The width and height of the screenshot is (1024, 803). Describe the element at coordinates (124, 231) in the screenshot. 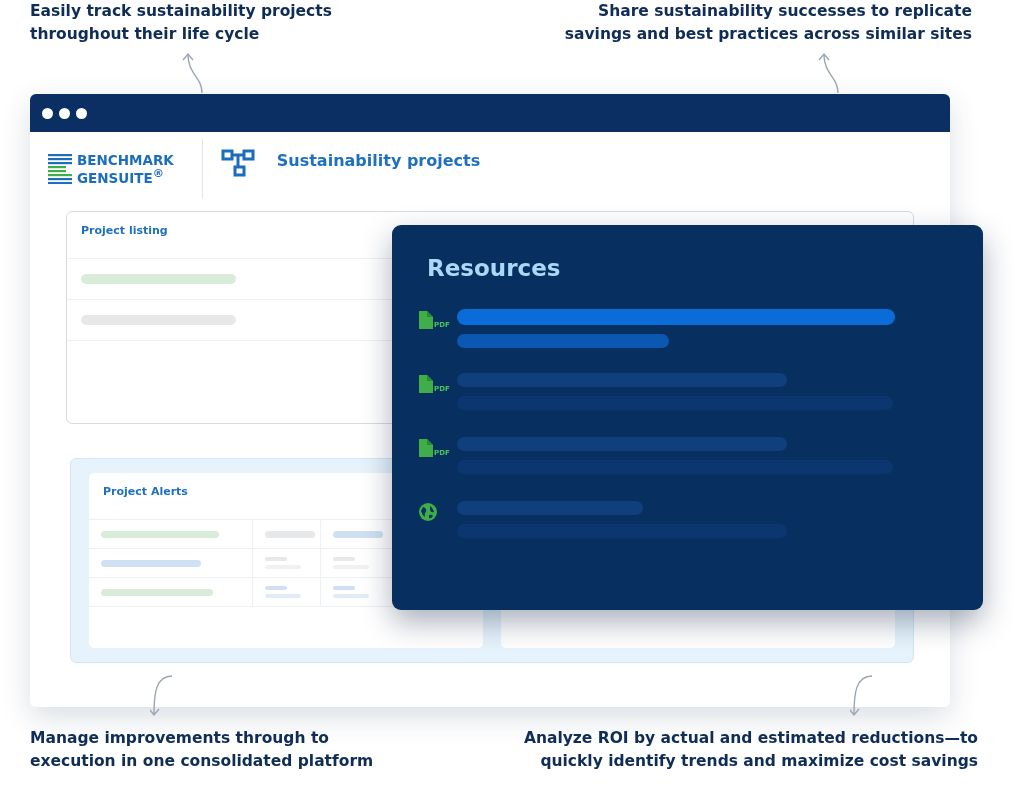

I see `card-title: Project listing` at that location.